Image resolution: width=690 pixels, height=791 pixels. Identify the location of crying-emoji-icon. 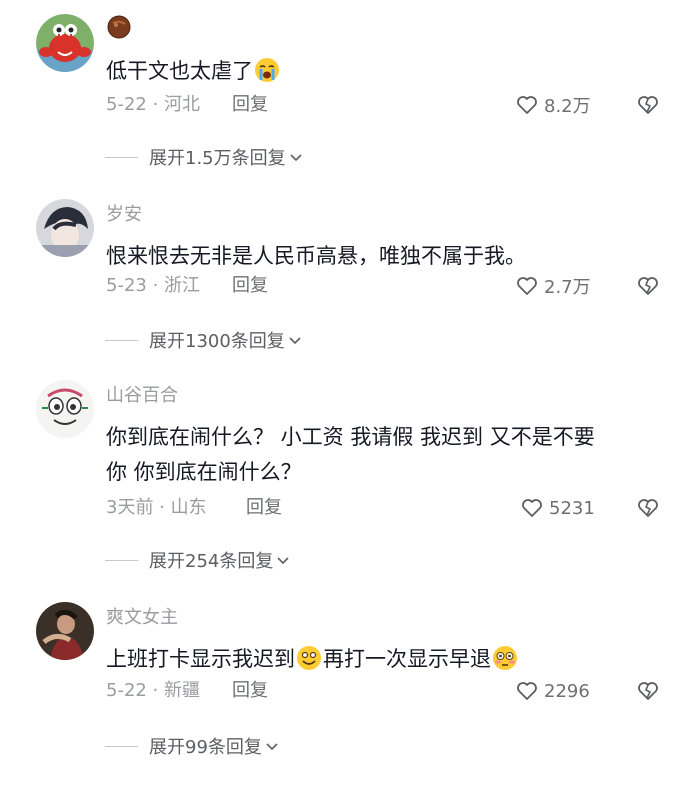
(267, 70).